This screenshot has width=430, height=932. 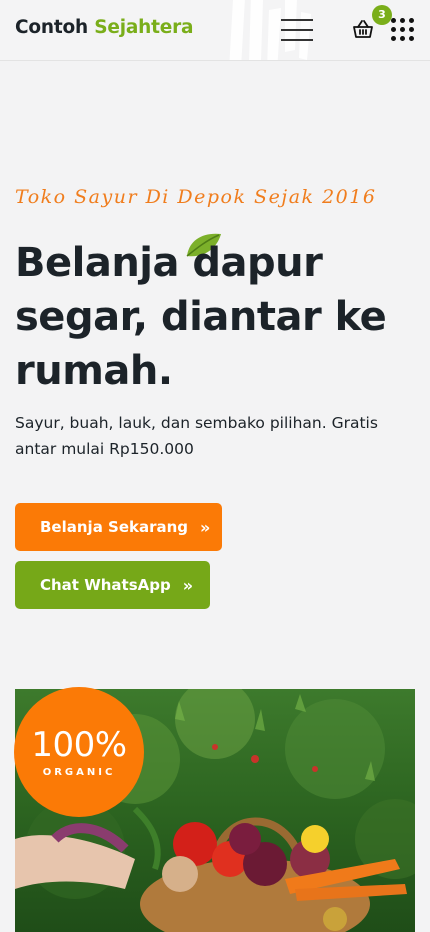 I want to click on whatsapp-chat-button: Chat WhatsApp », so click(x=112, y=585).